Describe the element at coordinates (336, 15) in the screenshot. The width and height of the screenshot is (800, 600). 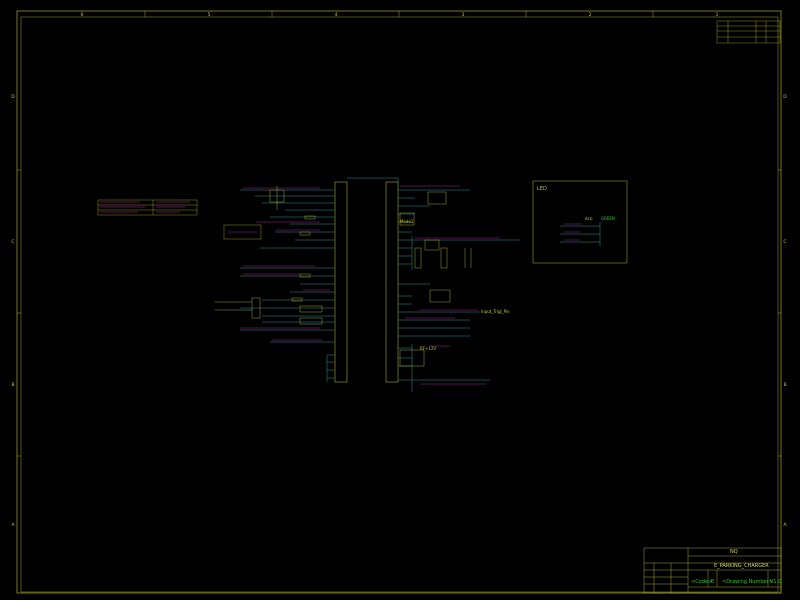
I see `column-label: 4` at that location.